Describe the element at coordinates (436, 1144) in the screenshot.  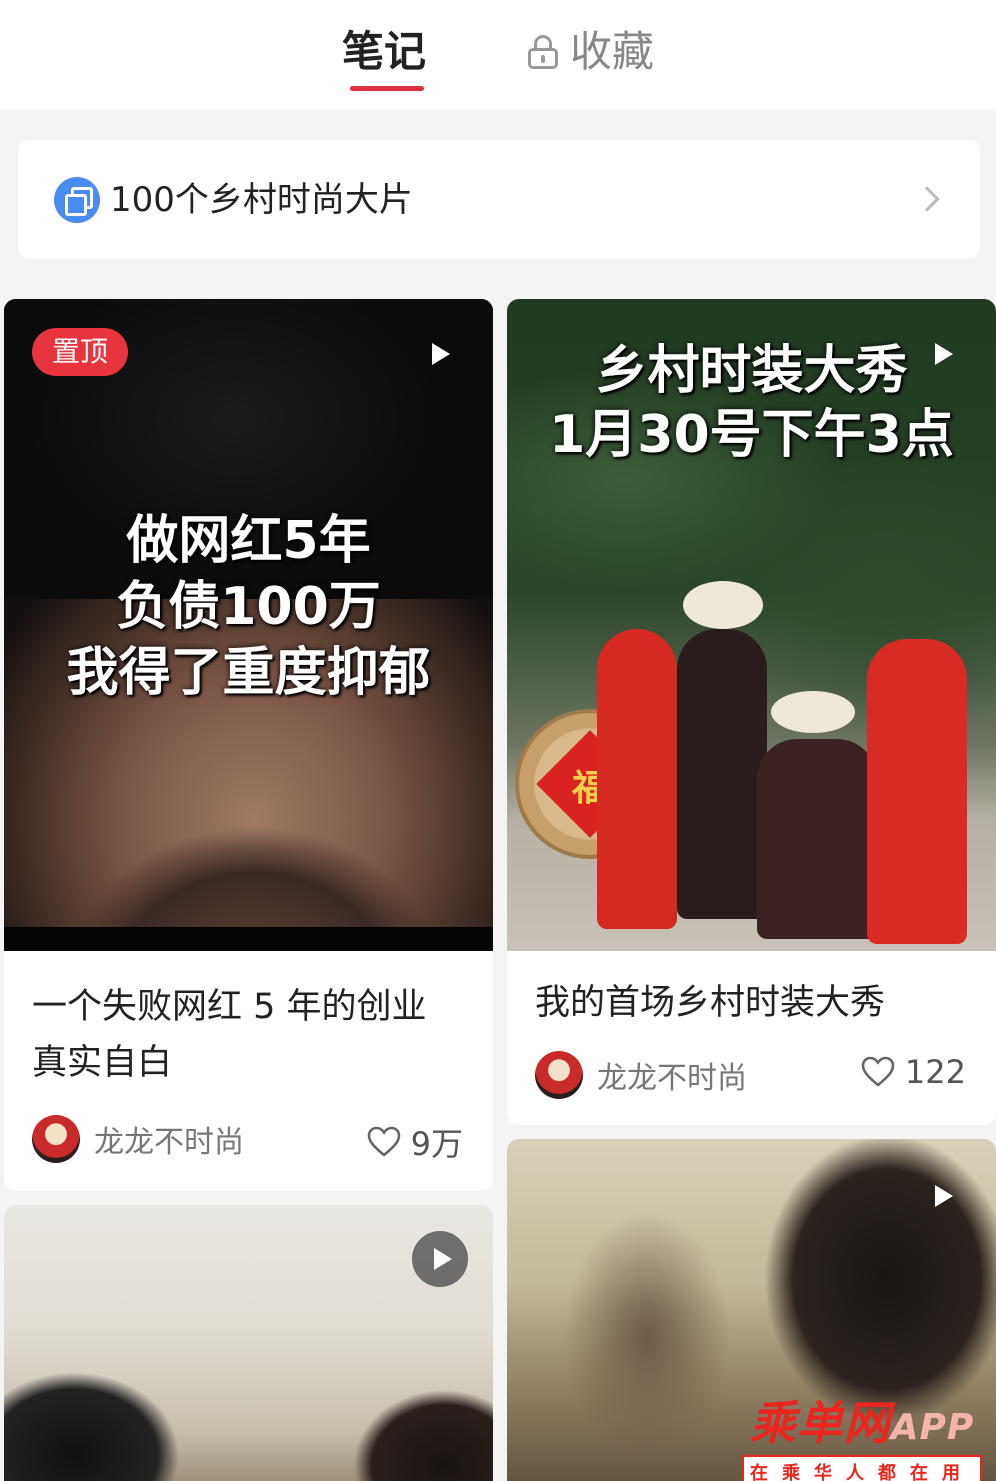
I see `like-count: 9万` at that location.